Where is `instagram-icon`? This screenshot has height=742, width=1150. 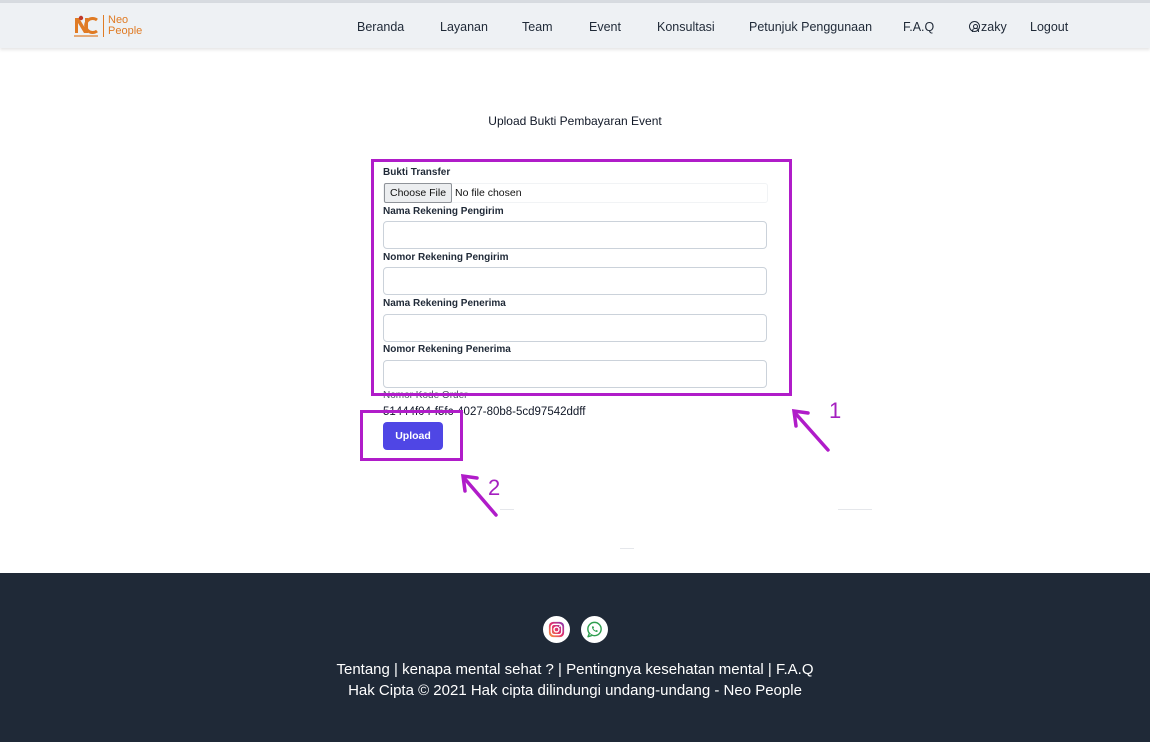 instagram-icon is located at coordinates (556, 629).